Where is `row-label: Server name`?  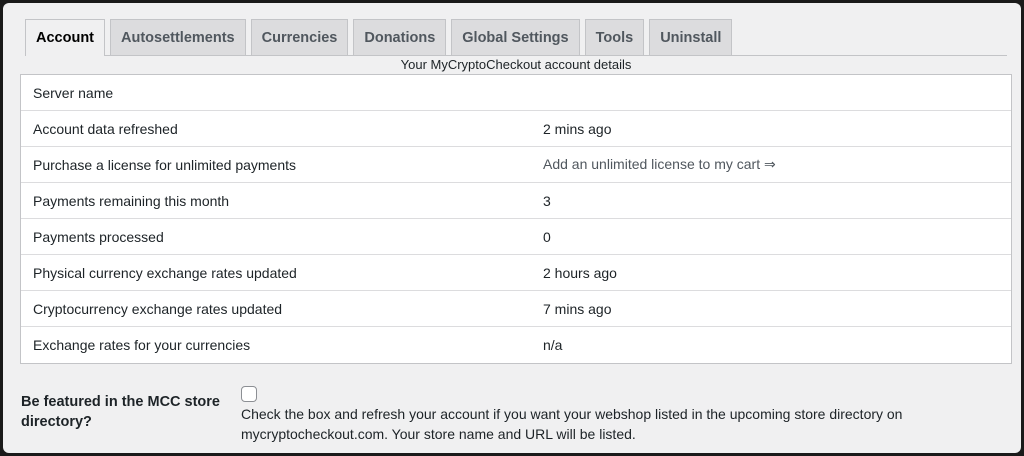 row-label: Server name is located at coordinates (73, 92).